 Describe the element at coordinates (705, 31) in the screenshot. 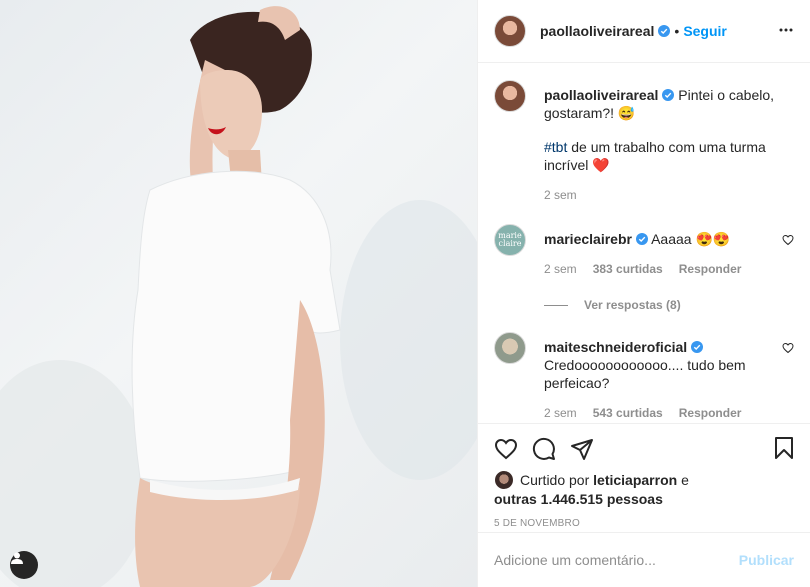

I see `follow-button: Seguir` at that location.